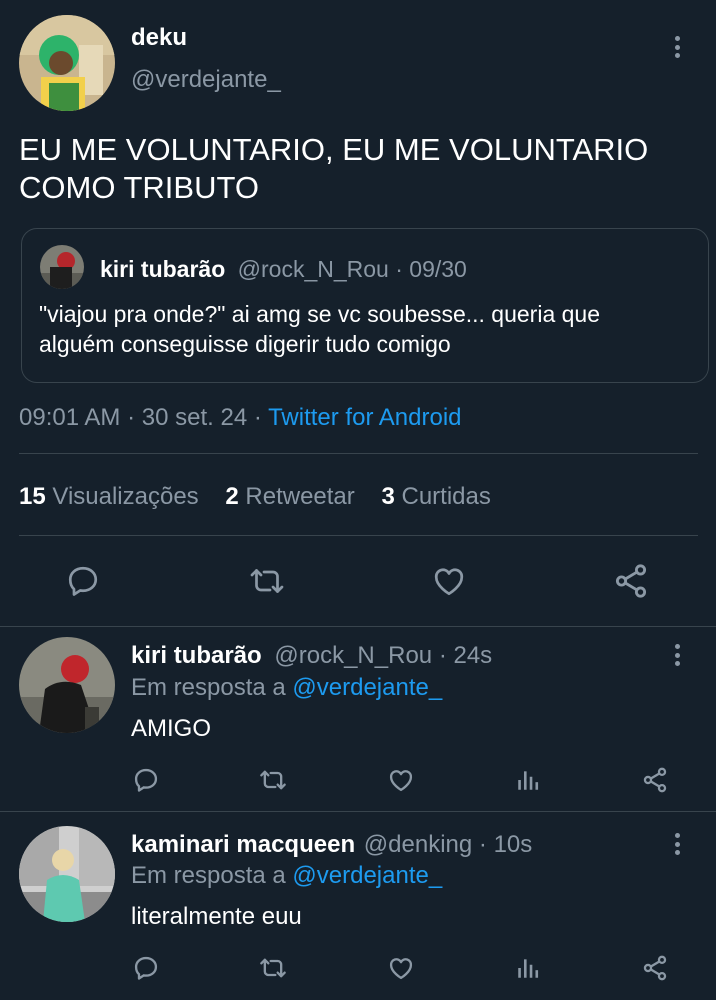  What do you see at coordinates (513, 844) in the screenshot?
I see `reply-time: 10s` at bounding box center [513, 844].